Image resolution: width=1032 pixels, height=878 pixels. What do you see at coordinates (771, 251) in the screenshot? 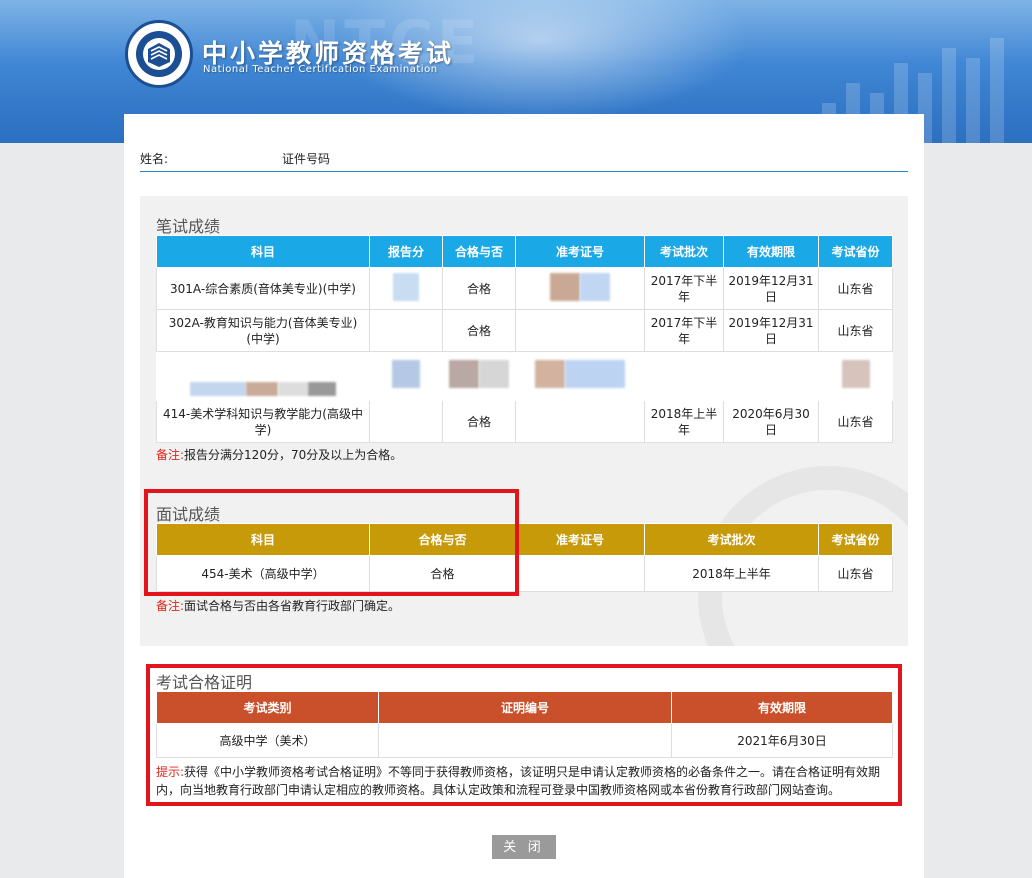
I see `col-valid: 有效期限` at bounding box center [771, 251].